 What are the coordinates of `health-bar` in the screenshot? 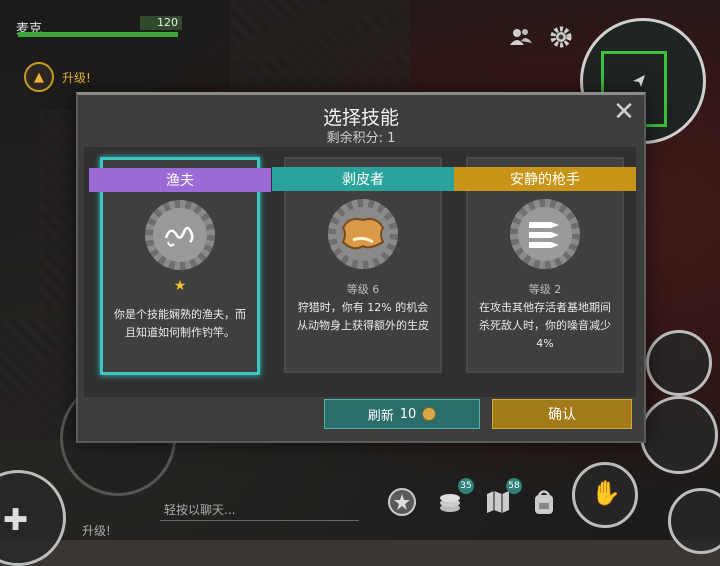 It's located at (98, 34).